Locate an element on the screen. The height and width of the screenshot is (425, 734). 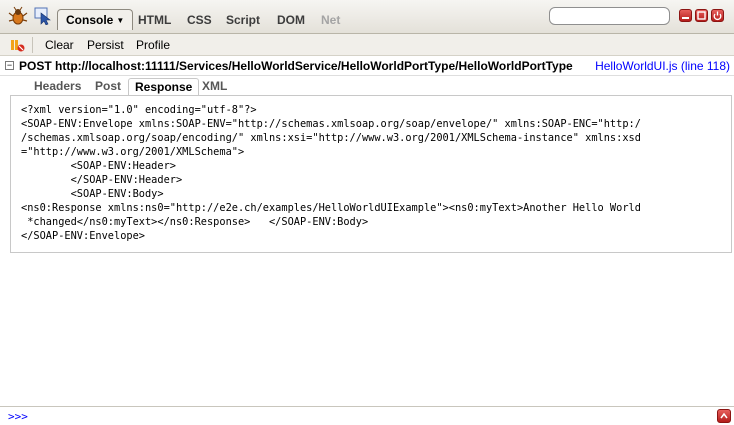
minimize-button is located at coordinates (685, 15).